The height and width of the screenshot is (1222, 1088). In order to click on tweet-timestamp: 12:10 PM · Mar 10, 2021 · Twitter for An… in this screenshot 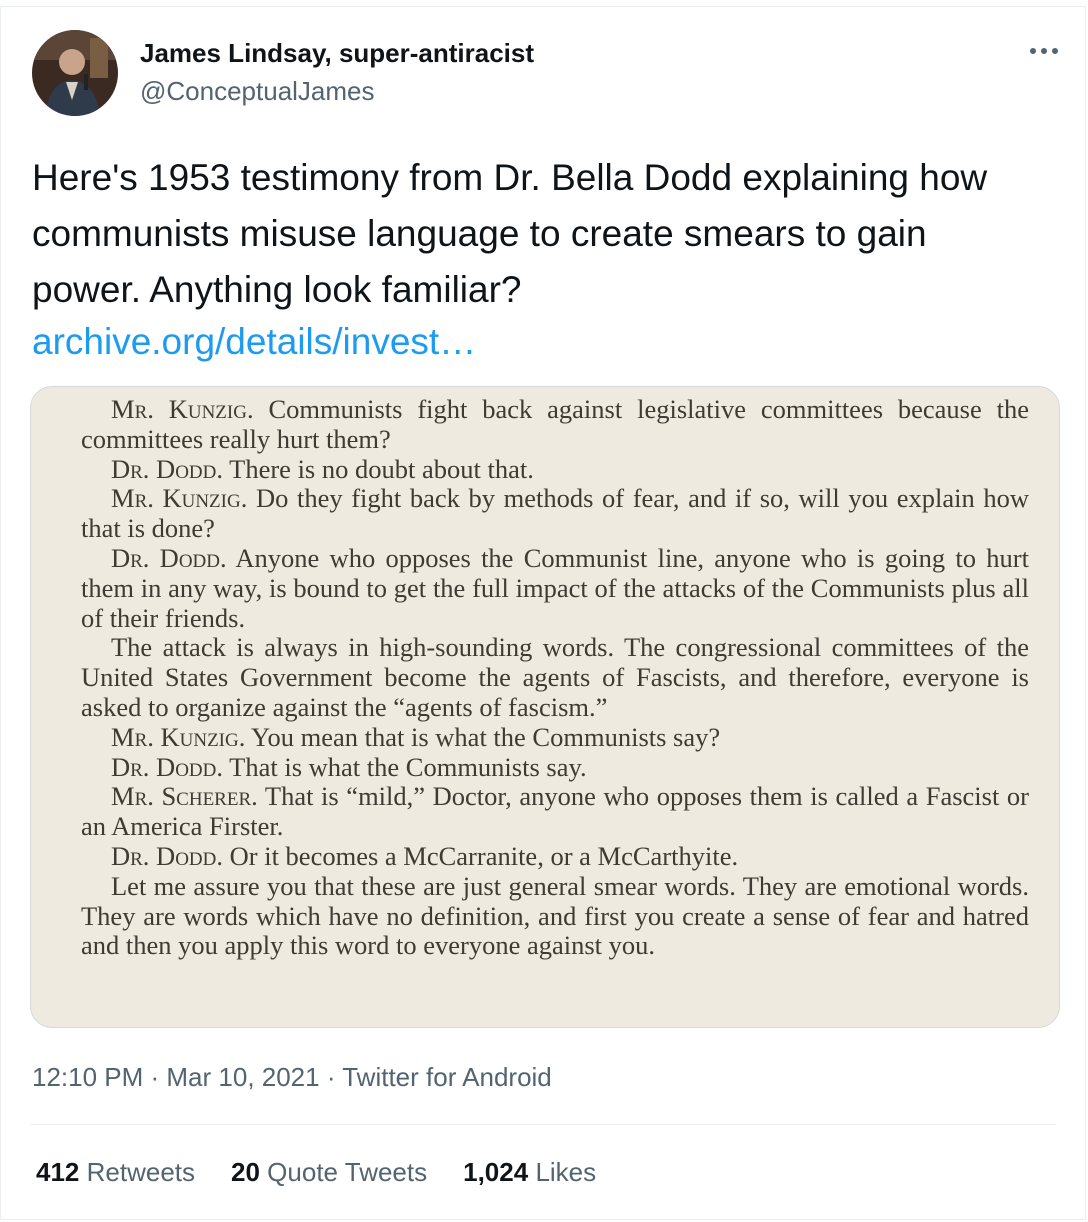, I will do `click(292, 1077)`.